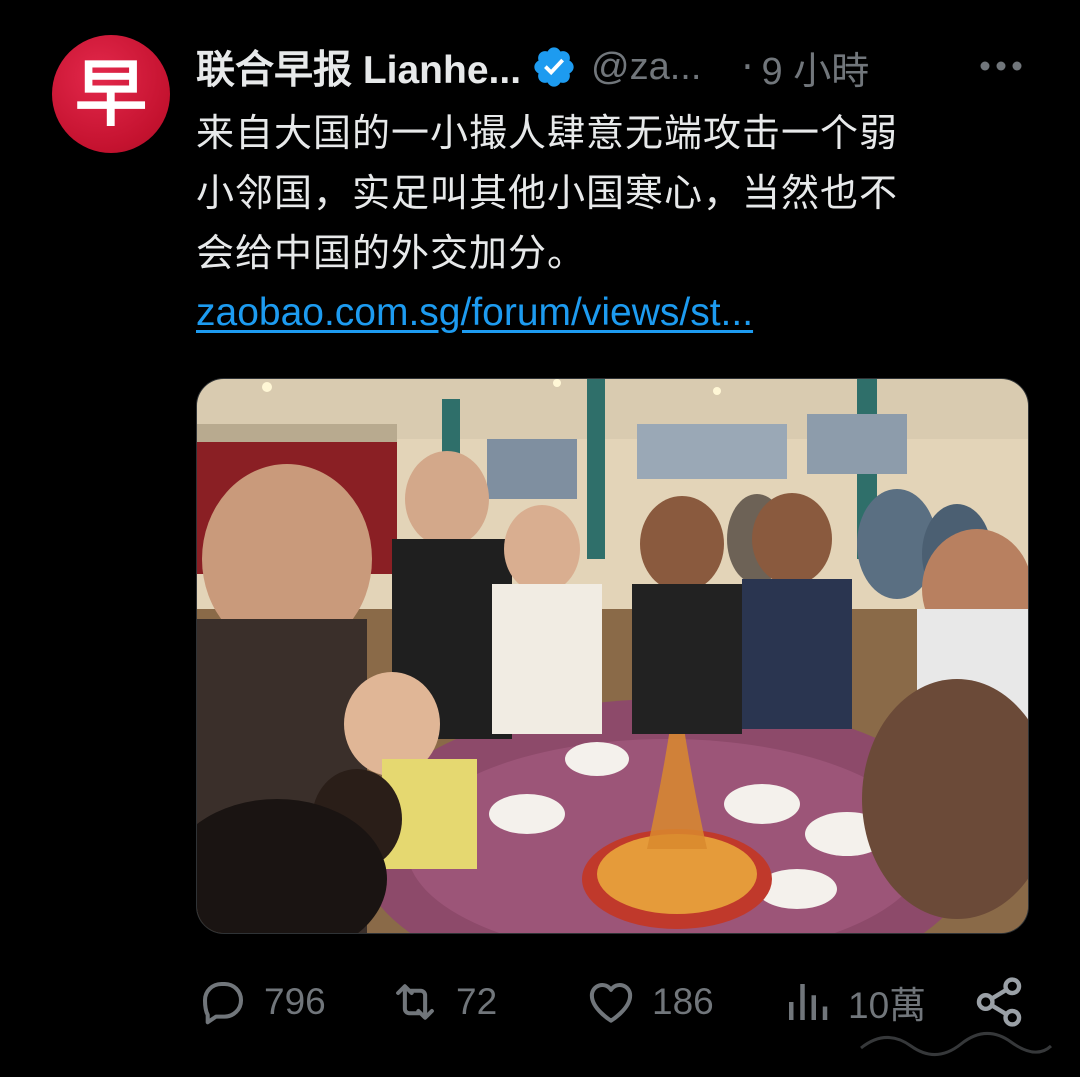 This screenshot has height=1077, width=1080. I want to click on tweet-header: 联合早报 Lianhe... @za... · 9 小時, so click(616, 67).